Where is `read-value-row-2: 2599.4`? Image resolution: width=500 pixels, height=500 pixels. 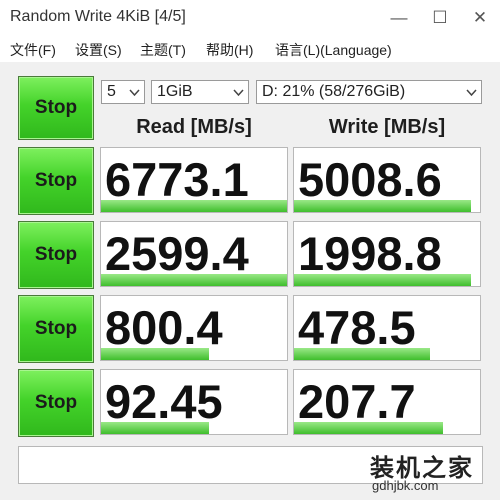
read-value-row-2: 2599.4 is located at coordinates (177, 253).